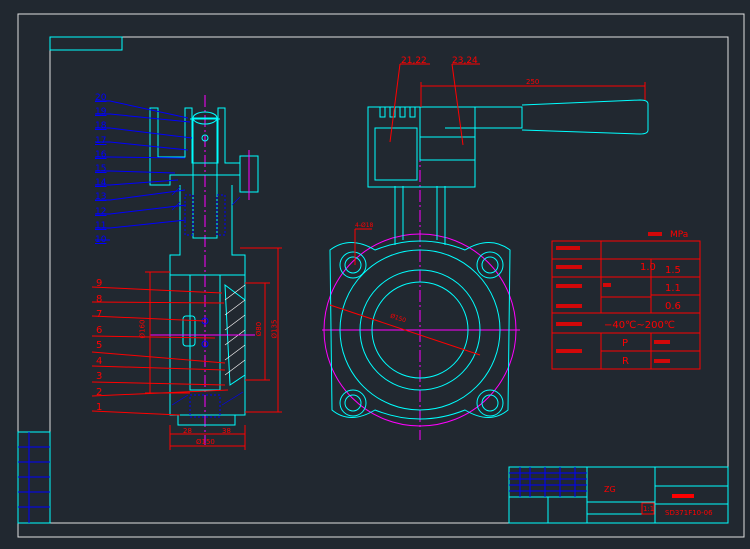  What do you see at coordinates (465, 61) in the screenshot?
I see `callout-23-24: 23,24` at bounding box center [465, 61].